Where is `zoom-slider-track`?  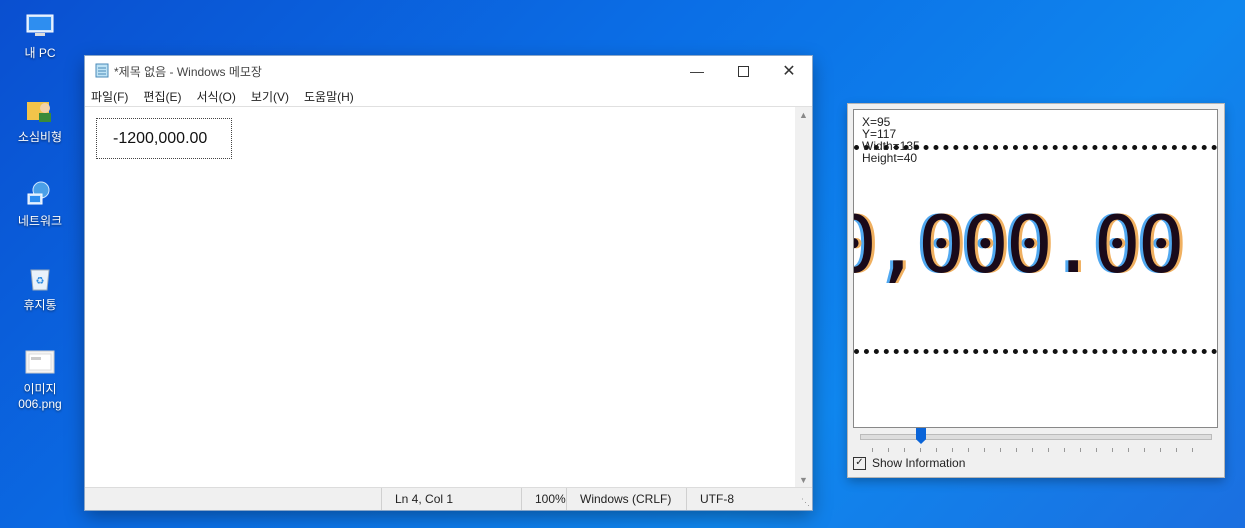
zoom-slider-track is located at coordinates (1036, 437).